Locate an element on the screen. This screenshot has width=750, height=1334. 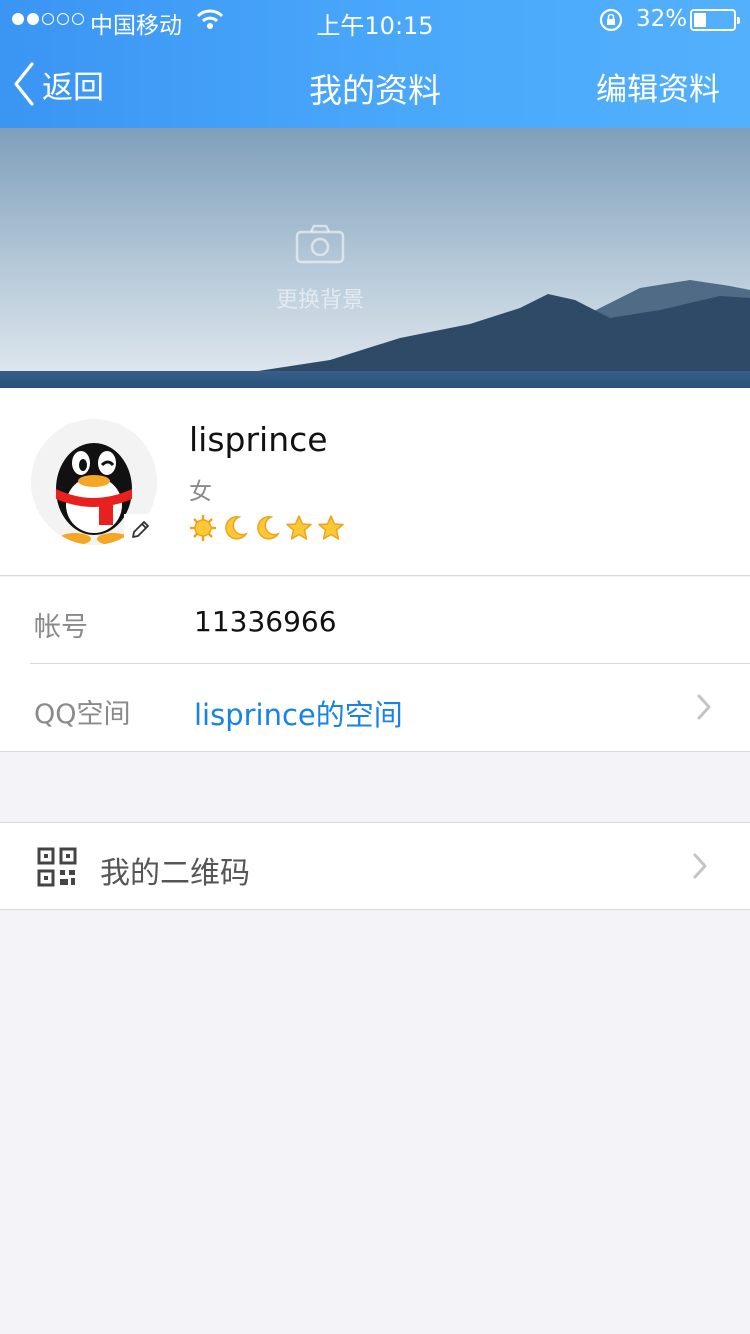
battery-fill is located at coordinates (700, 20).